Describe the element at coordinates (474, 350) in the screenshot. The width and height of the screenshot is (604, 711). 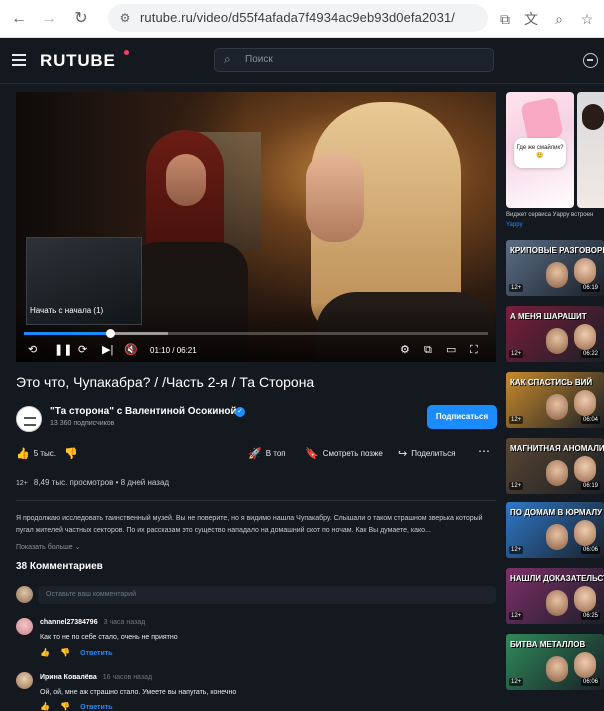
I see `fullscreen-icon: ⛶` at that location.